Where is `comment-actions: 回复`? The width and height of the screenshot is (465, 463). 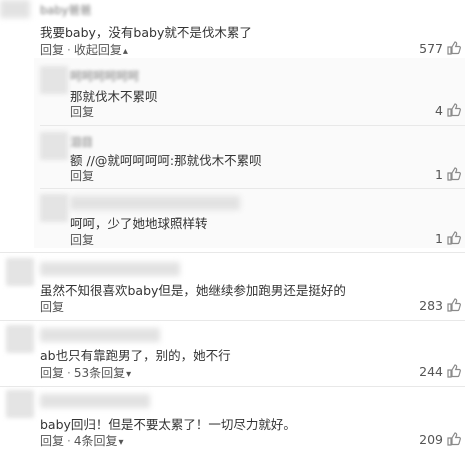
comment-actions: 回复 is located at coordinates (52, 306).